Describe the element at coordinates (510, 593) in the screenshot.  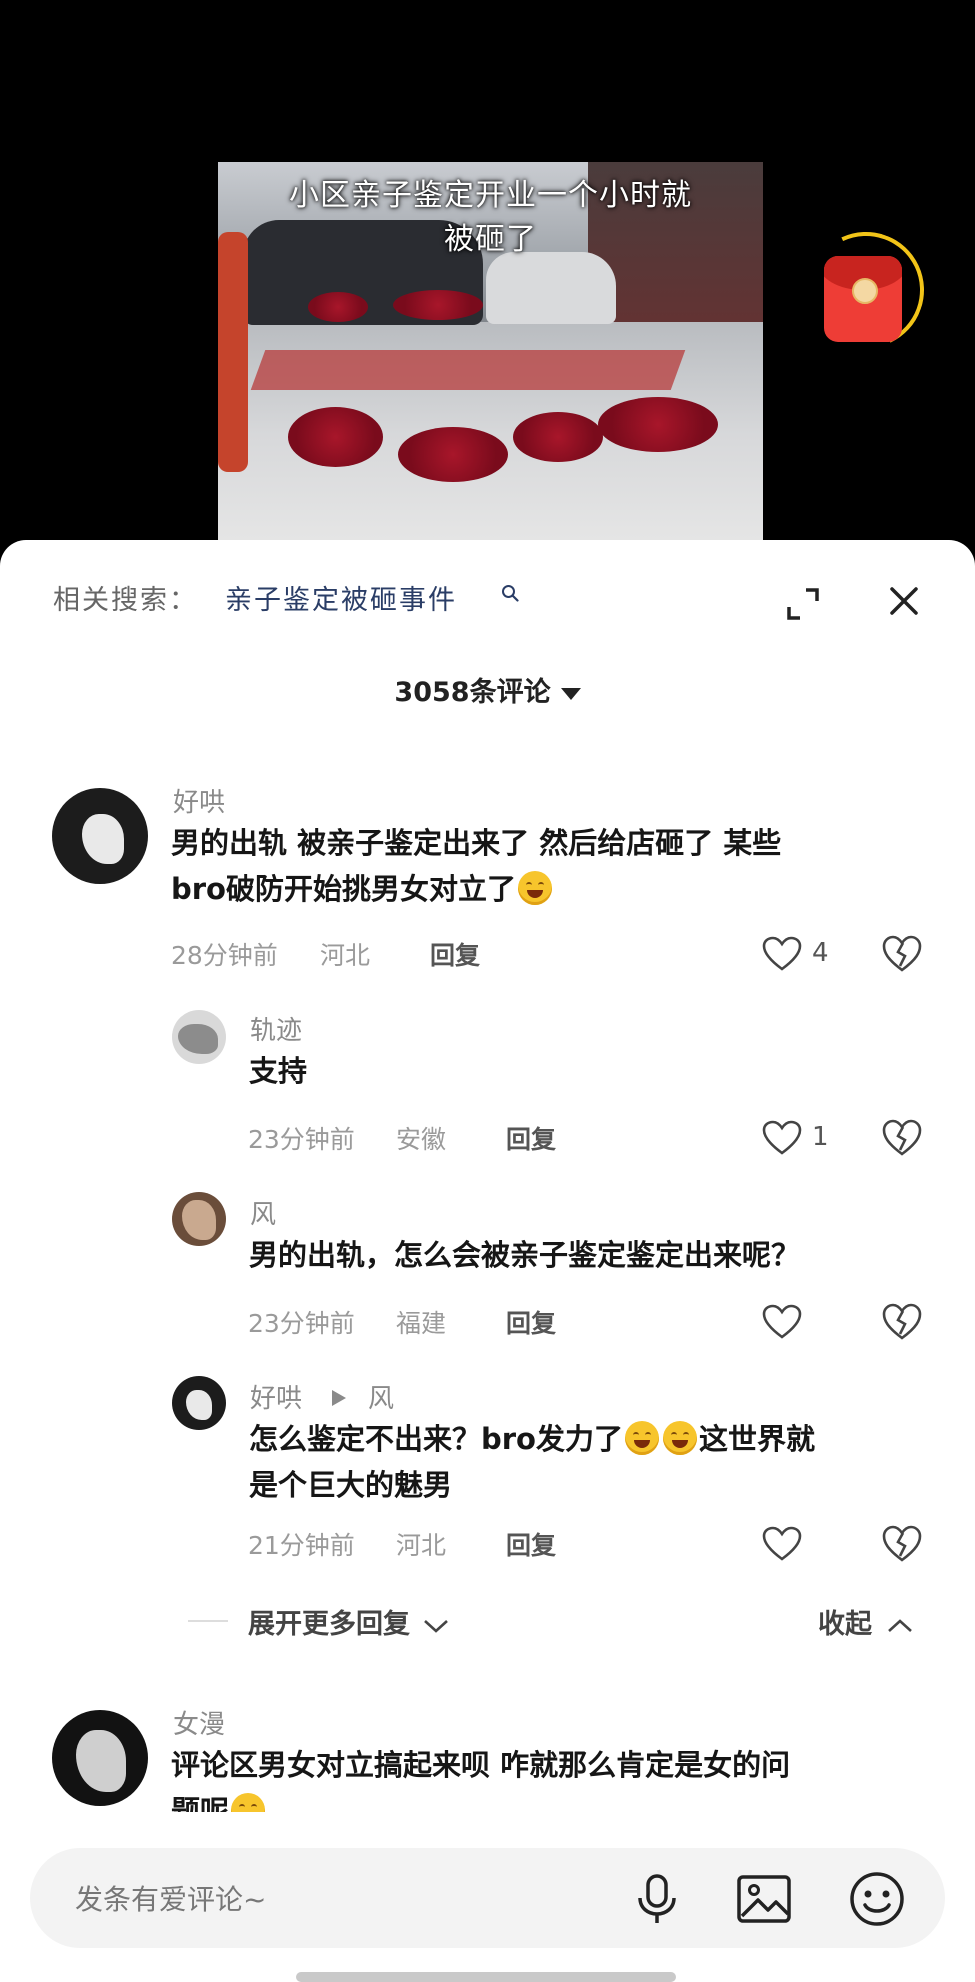
I see `search-icon` at that location.